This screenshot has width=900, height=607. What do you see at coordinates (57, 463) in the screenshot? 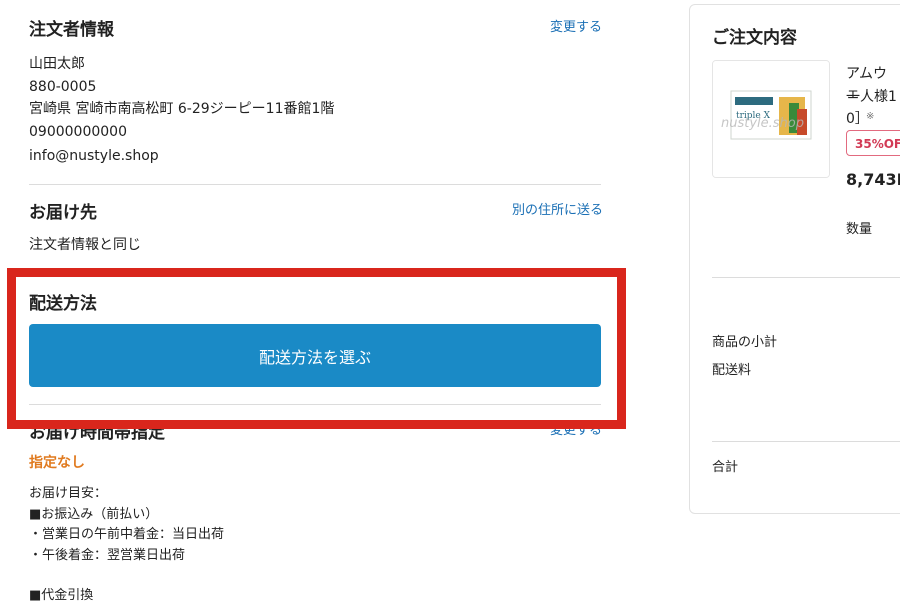
I see `delivery-time-value: 指定なし` at bounding box center [57, 463].